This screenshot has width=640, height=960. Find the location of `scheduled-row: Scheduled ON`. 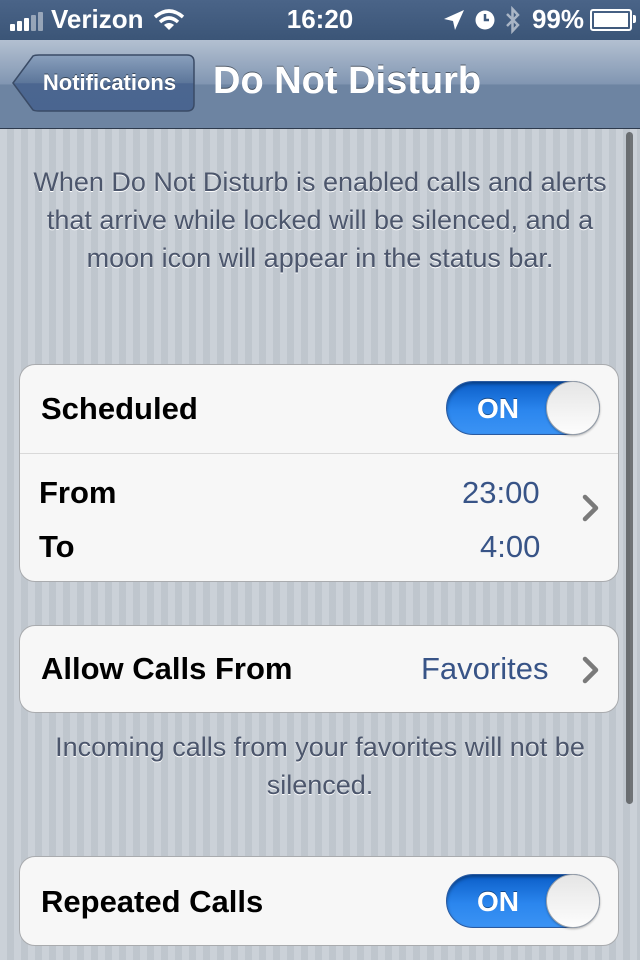

scheduled-row: Scheduled ON is located at coordinates (319, 409).